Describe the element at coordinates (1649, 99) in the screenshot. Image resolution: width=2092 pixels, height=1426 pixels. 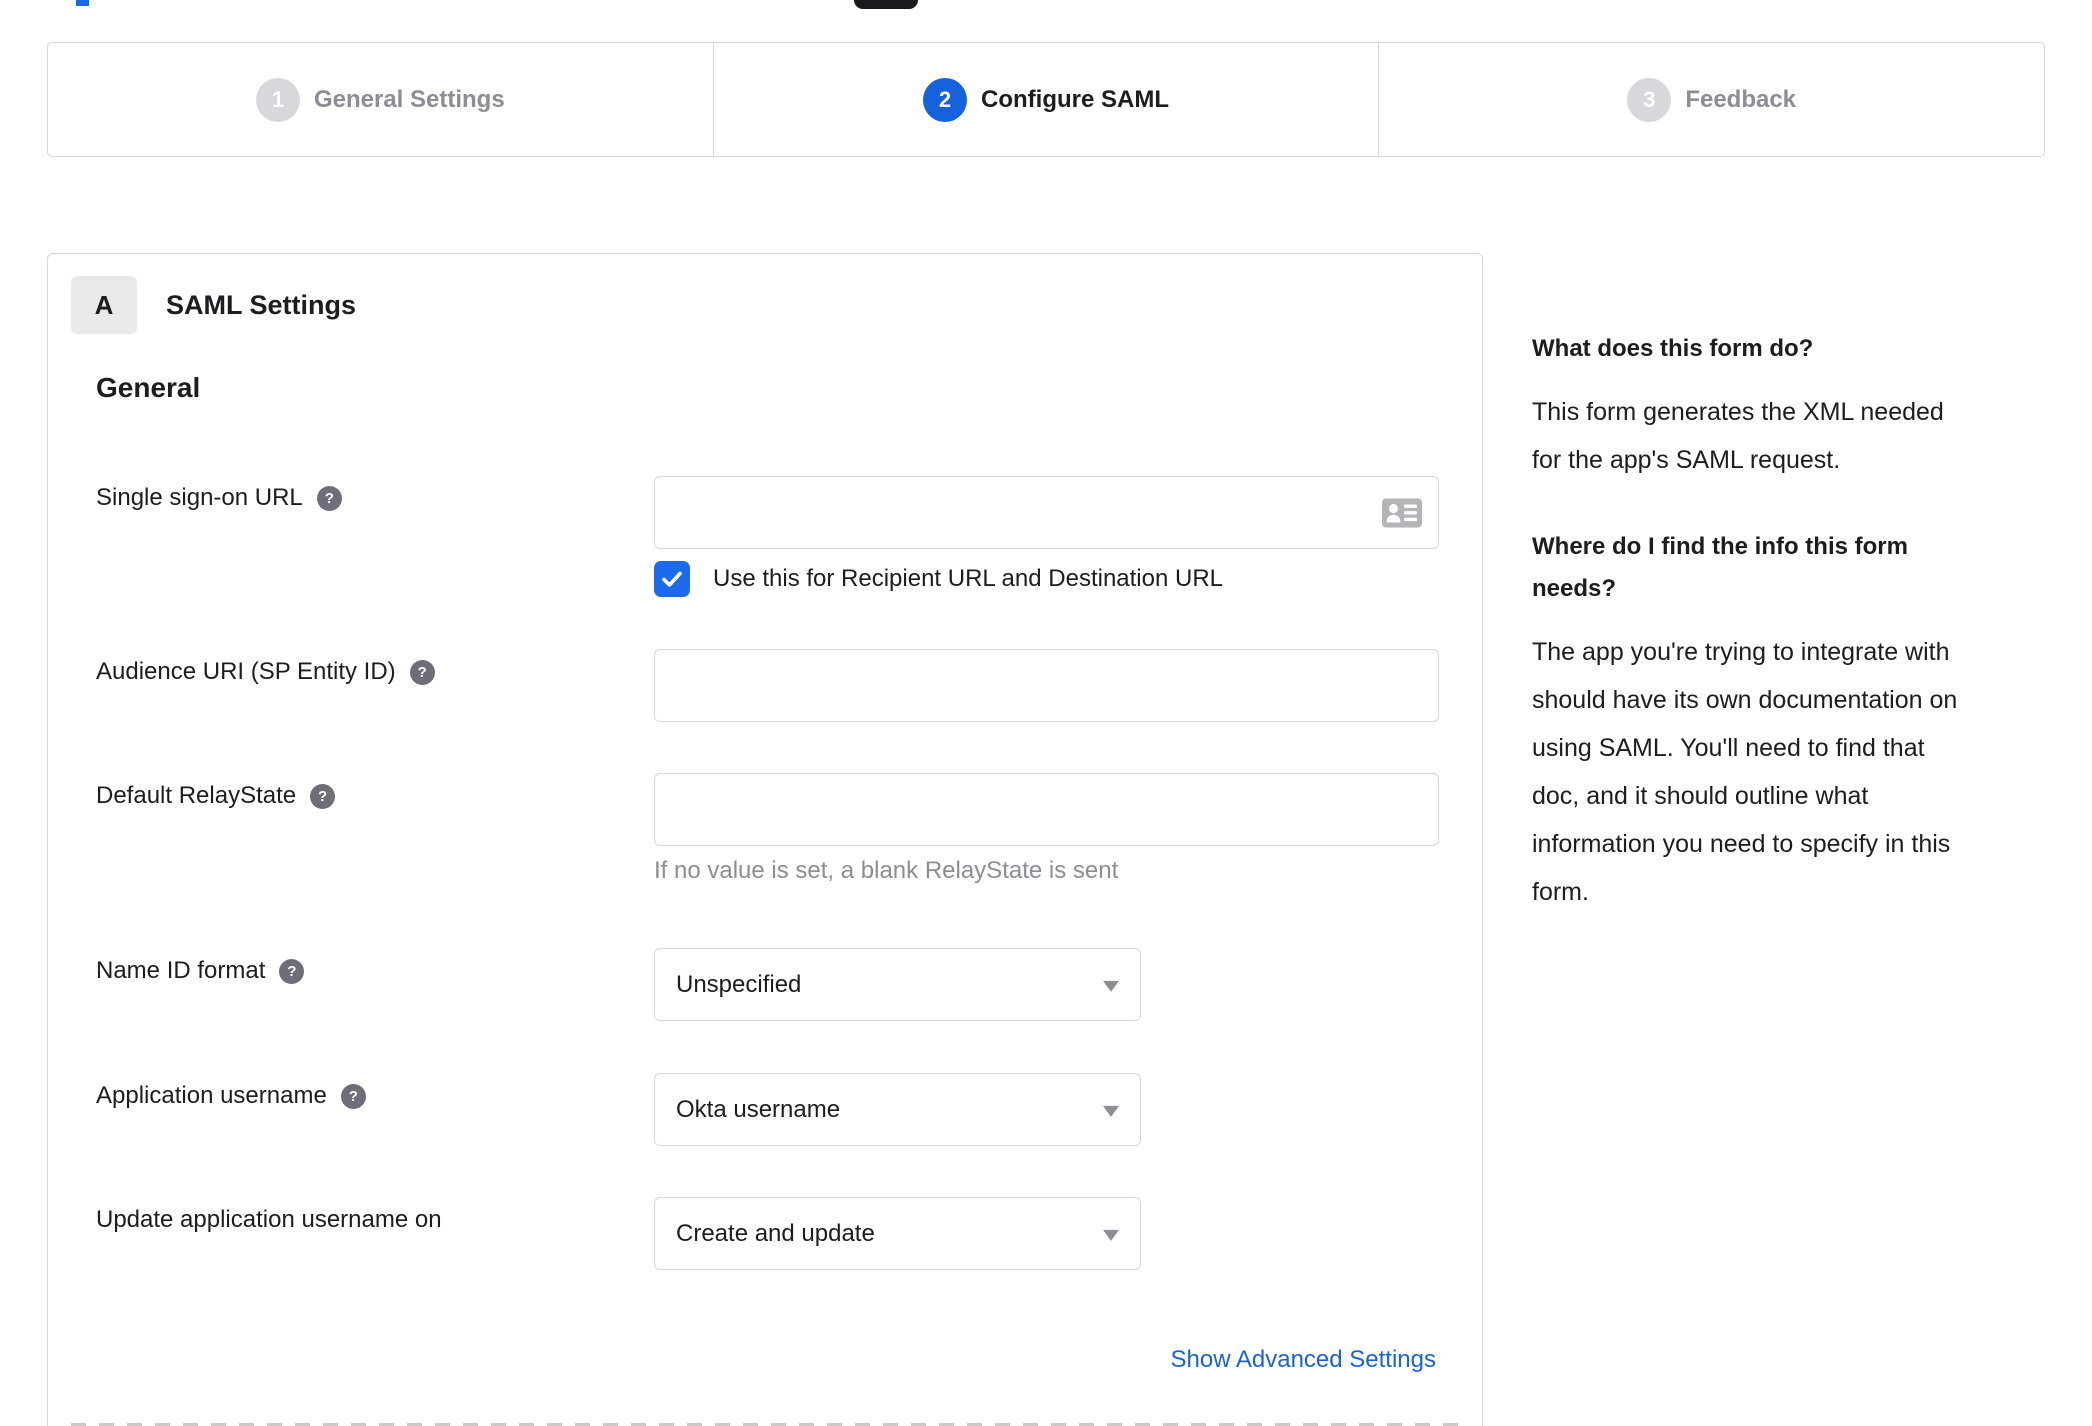
I see `step-3-number-badge: 3` at that location.